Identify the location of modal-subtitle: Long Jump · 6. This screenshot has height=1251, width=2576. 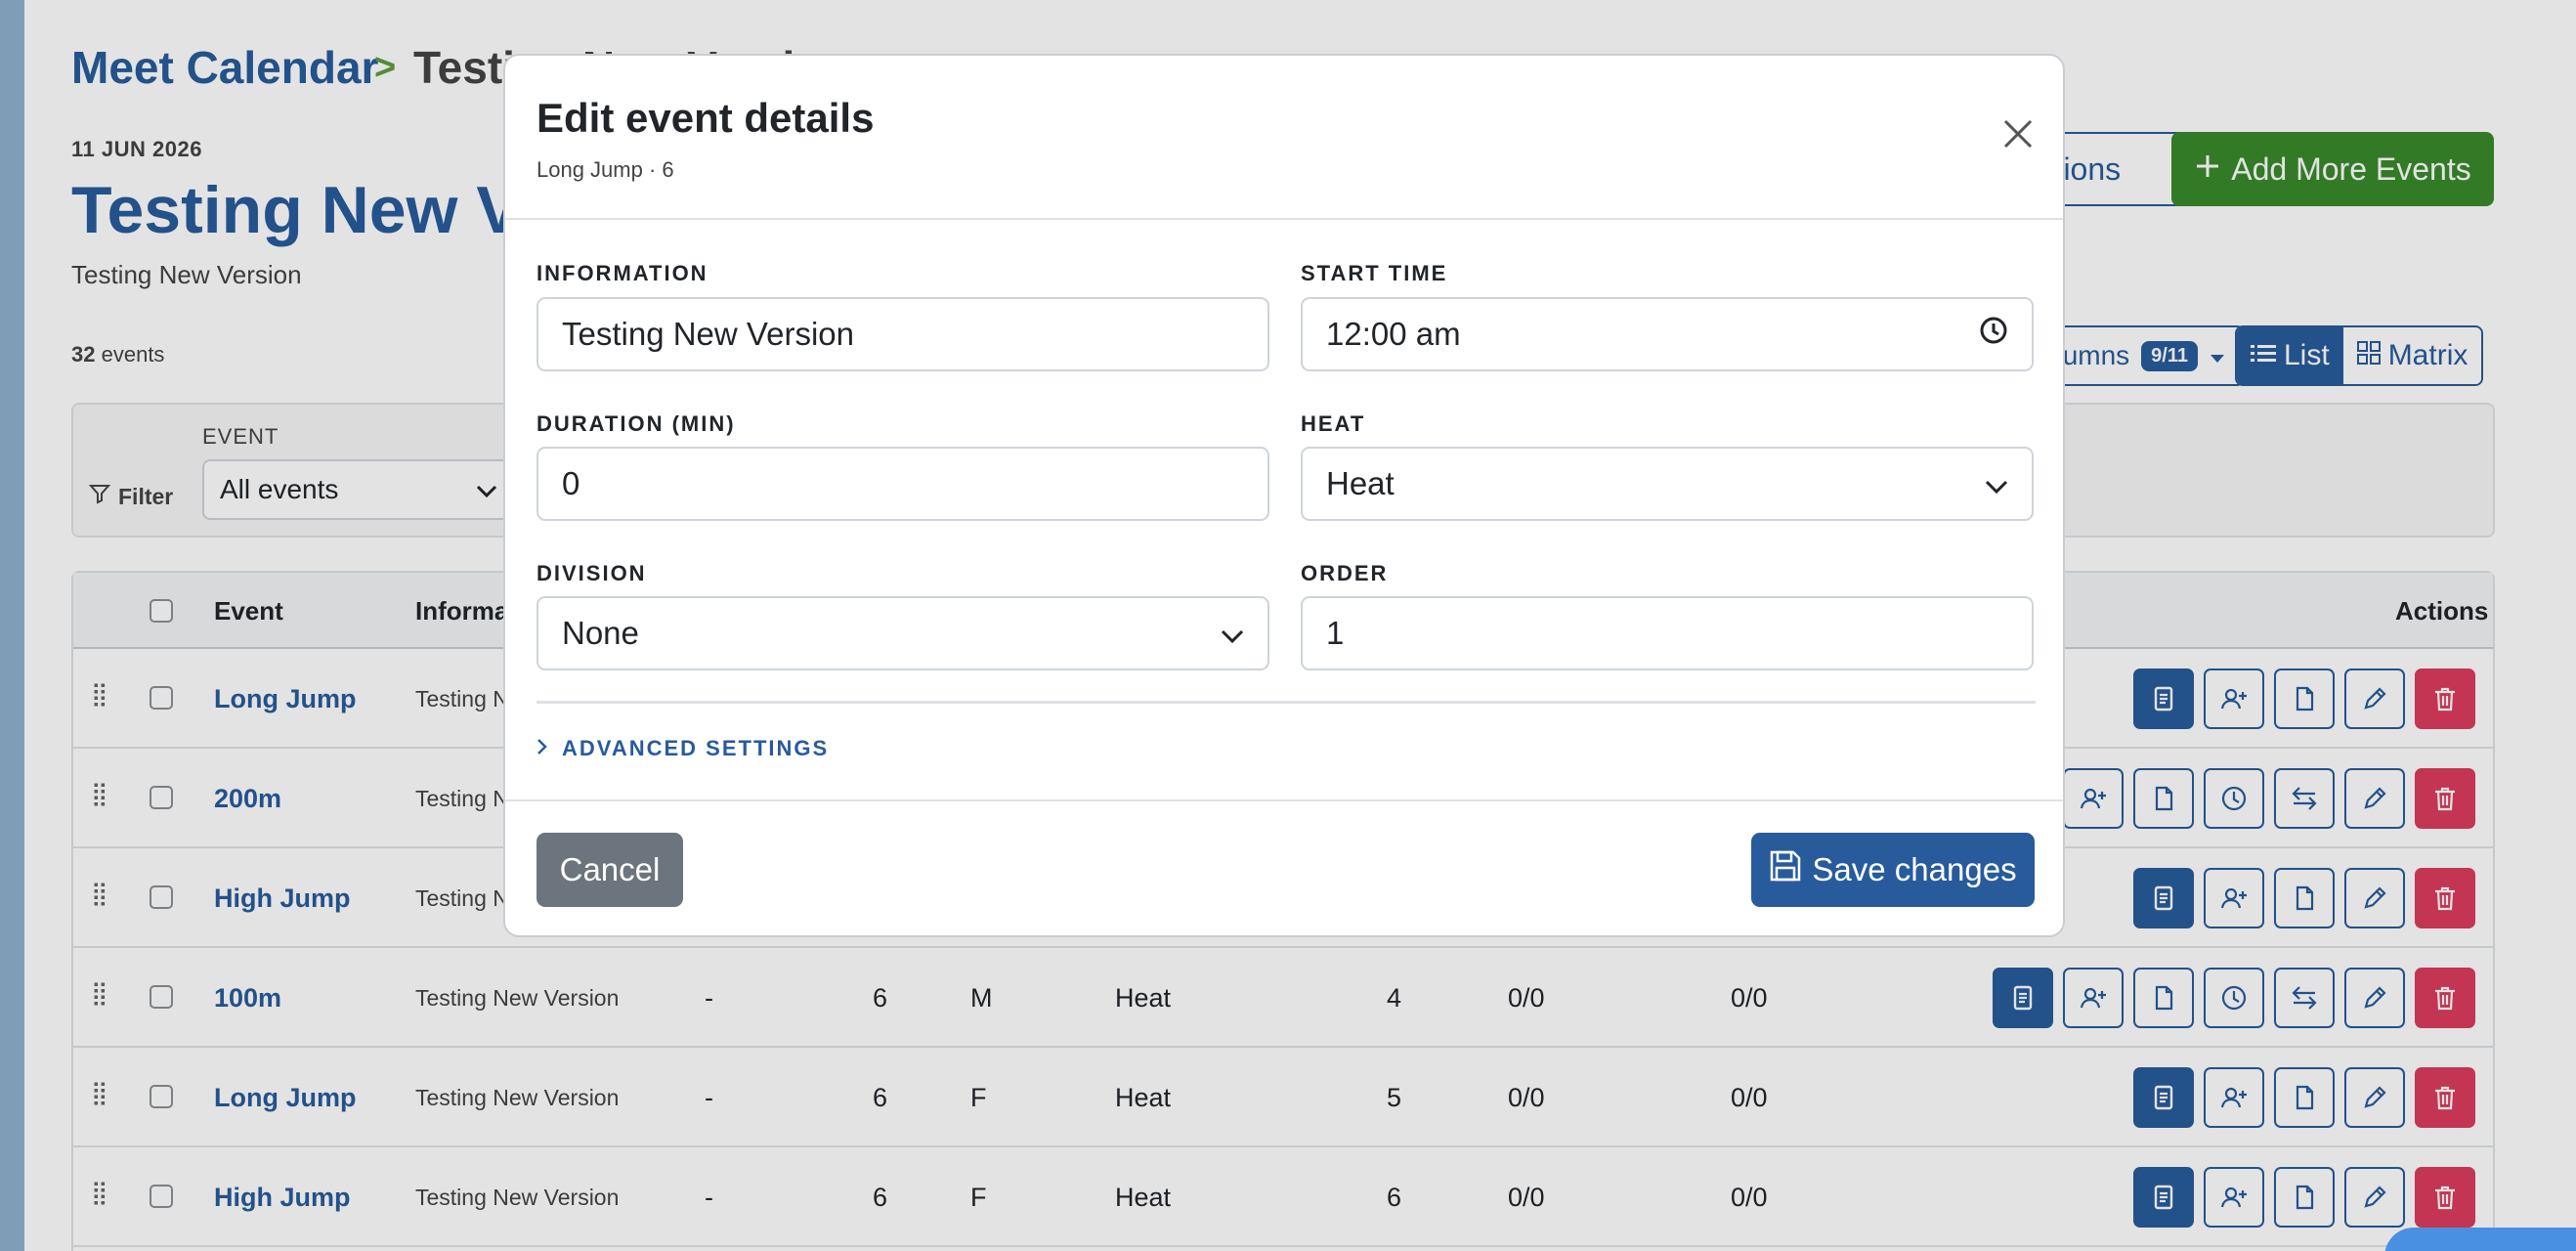
(605, 169).